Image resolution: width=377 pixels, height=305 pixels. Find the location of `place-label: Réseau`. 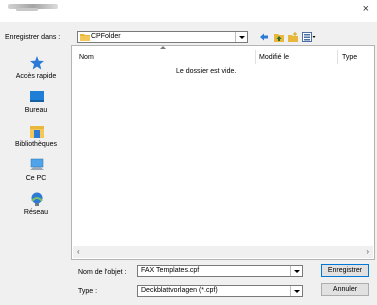

place-label: Réseau is located at coordinates (36, 212).